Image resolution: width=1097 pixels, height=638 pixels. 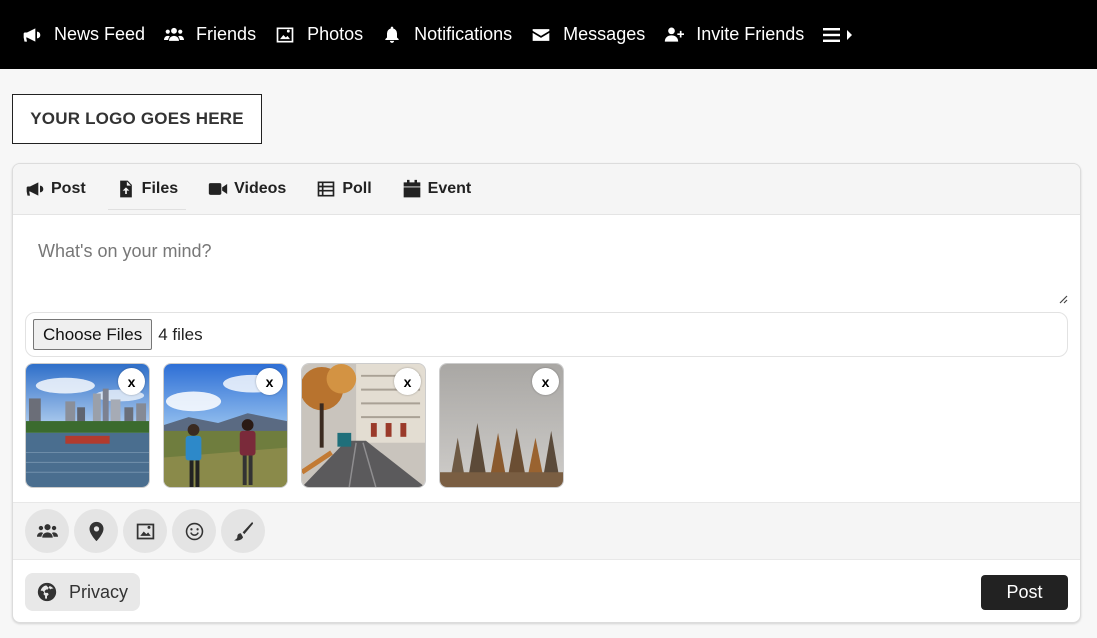 What do you see at coordinates (832, 34) in the screenshot?
I see `menu-icon` at bounding box center [832, 34].